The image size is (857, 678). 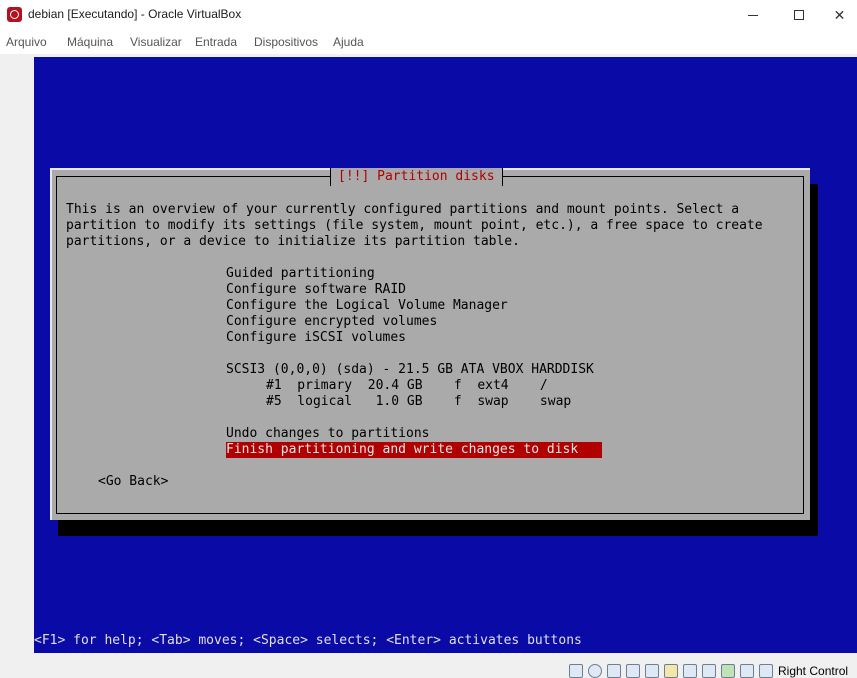 I want to click on menu-maquina: Máquina, so click(x=90, y=42).